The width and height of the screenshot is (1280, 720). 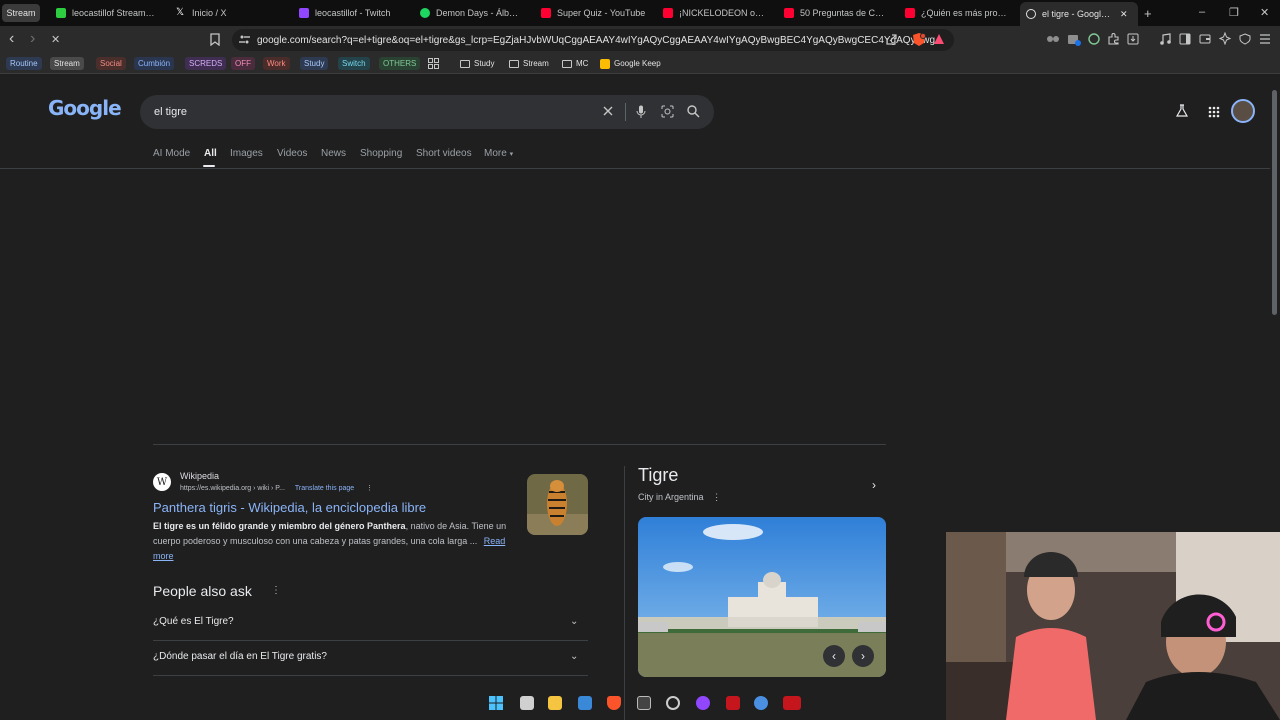 I want to click on bookmark-icon, so click(x=215, y=40).